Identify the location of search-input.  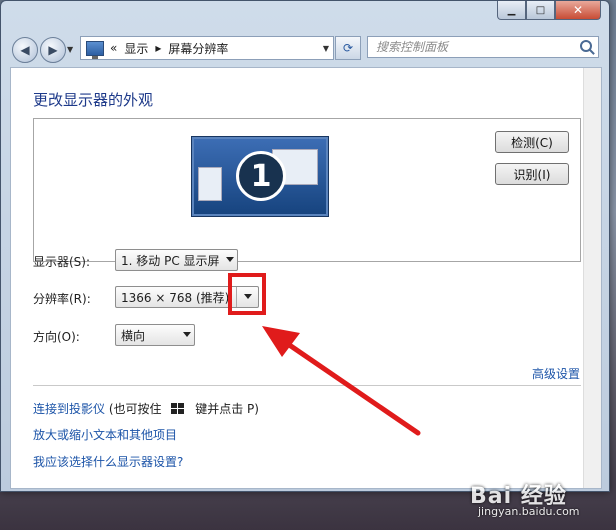
(468, 47).